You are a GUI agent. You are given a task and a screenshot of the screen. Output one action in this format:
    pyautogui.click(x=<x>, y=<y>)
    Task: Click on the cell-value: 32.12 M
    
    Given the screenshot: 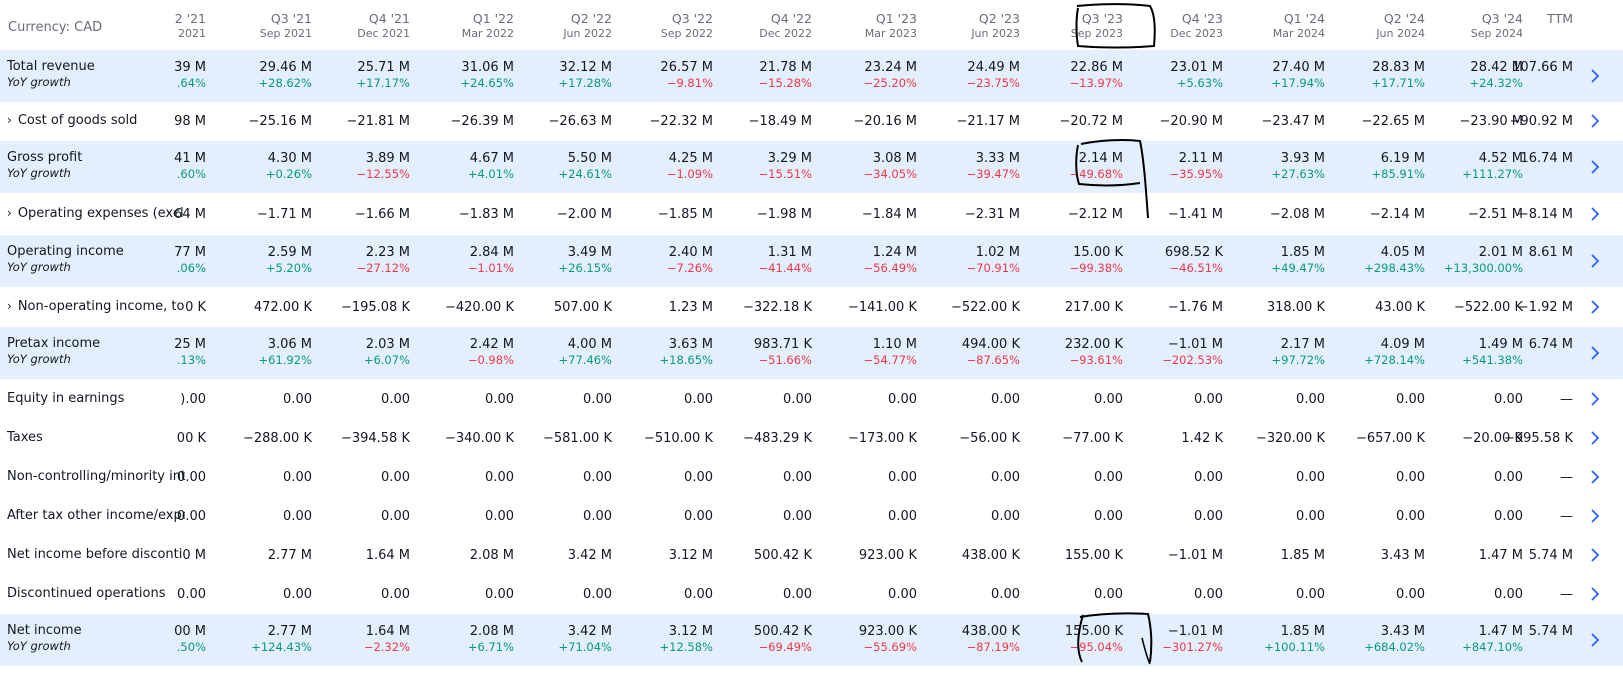 What is the action you would take?
    pyautogui.click(x=585, y=67)
    